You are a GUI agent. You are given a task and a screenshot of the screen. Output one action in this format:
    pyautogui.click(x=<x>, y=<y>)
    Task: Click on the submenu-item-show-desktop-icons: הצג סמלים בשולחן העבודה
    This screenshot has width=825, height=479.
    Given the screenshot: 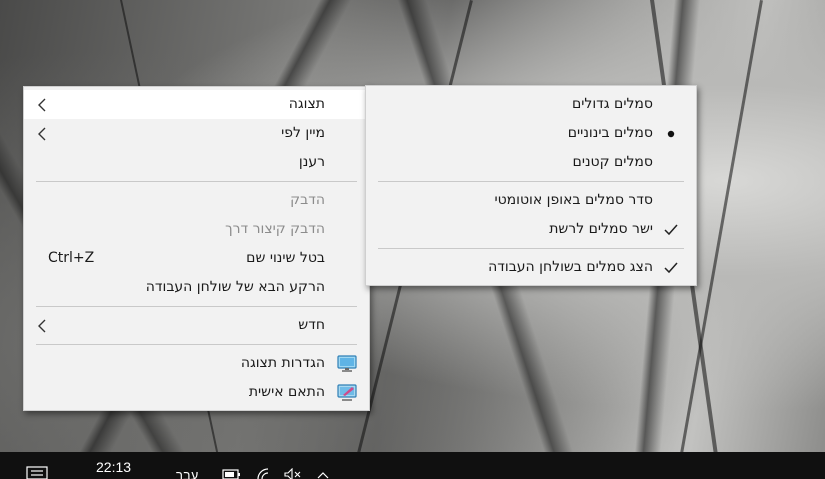 What is the action you would take?
    pyautogui.click(x=531, y=267)
    